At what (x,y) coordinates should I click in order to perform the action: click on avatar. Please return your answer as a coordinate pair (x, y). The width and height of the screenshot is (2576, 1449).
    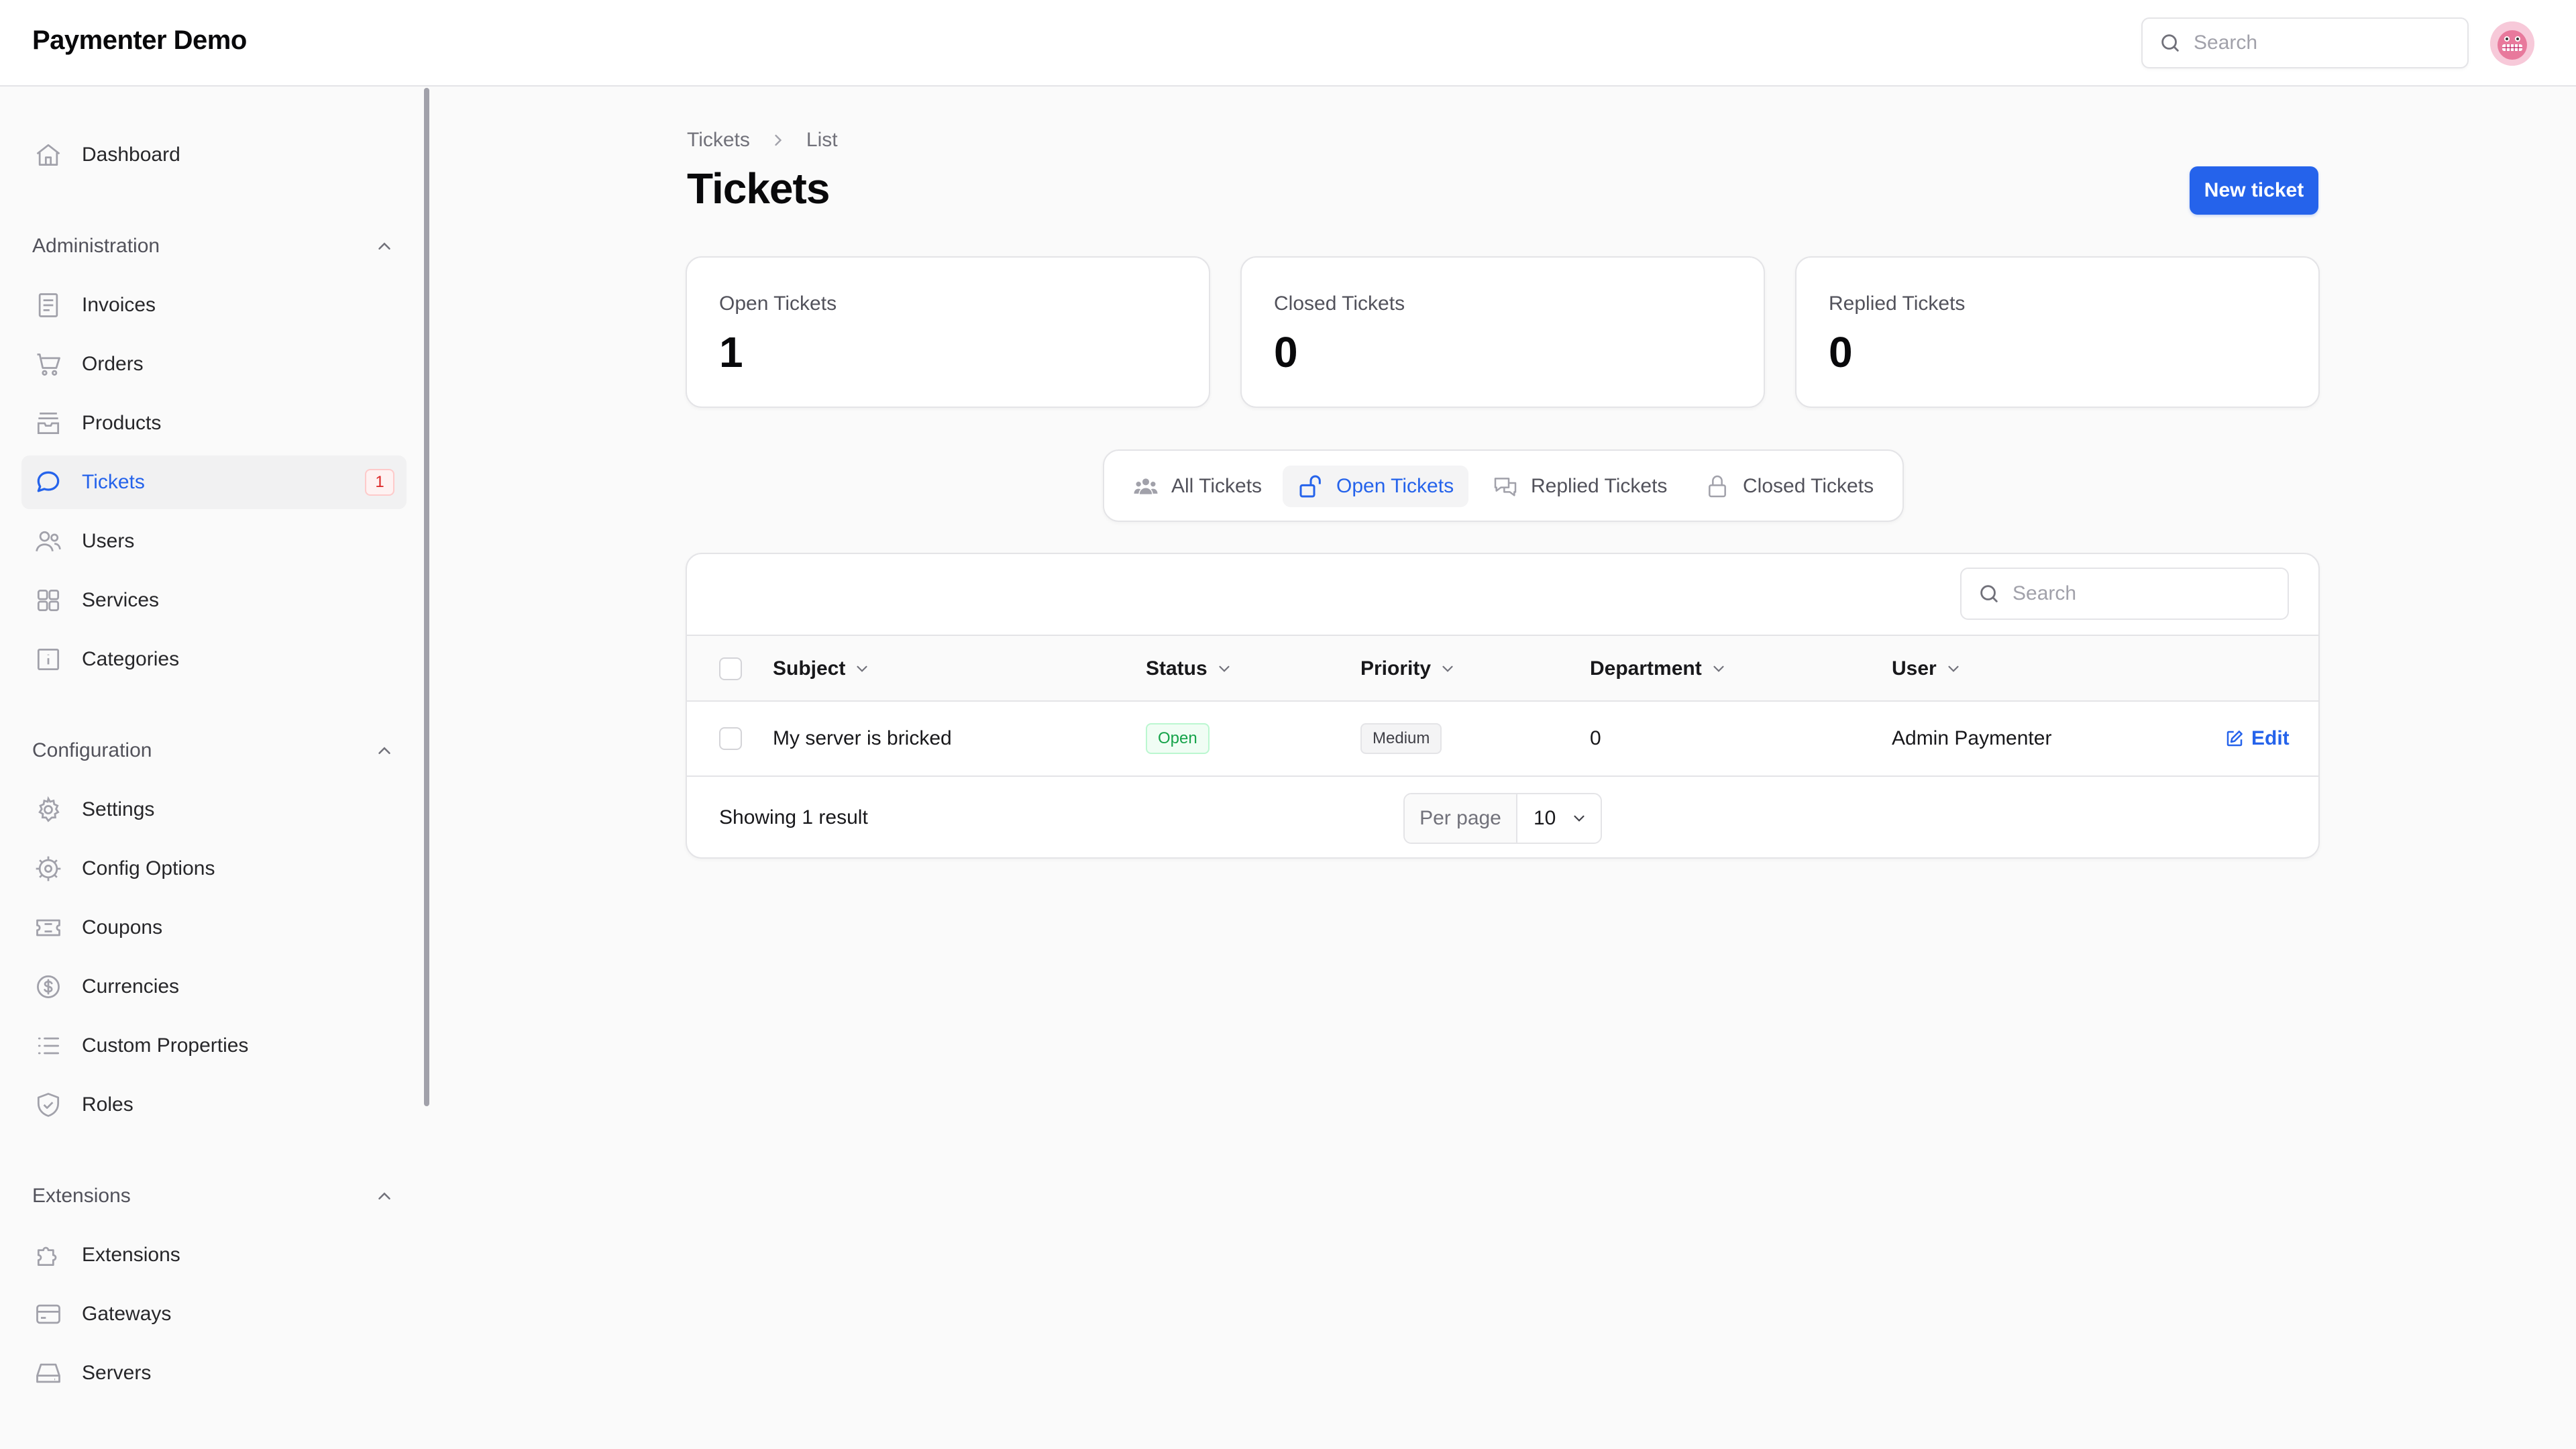
    Looking at the image, I should click on (2512, 43).